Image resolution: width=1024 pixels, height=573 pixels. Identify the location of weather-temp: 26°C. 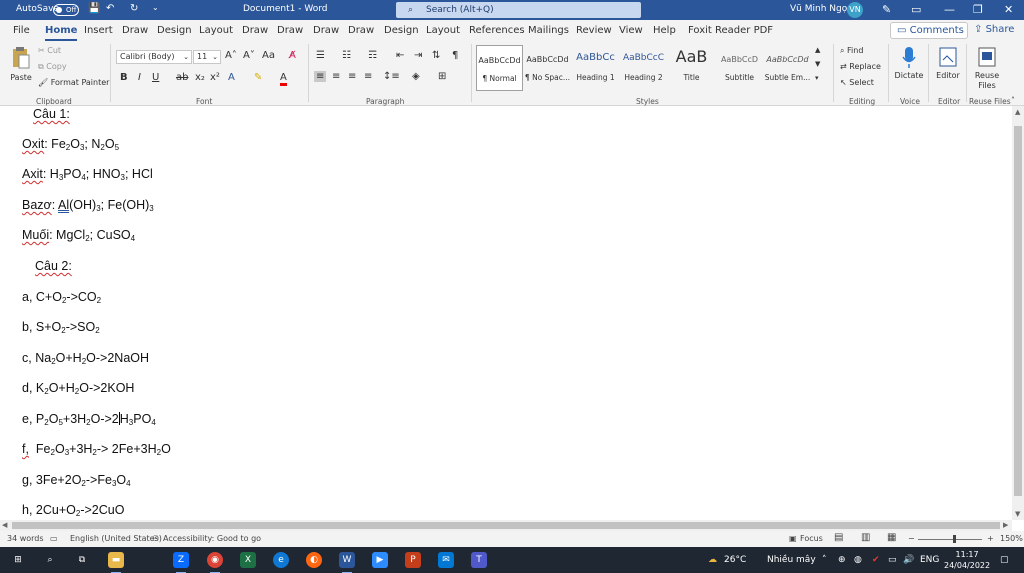
(735, 560).